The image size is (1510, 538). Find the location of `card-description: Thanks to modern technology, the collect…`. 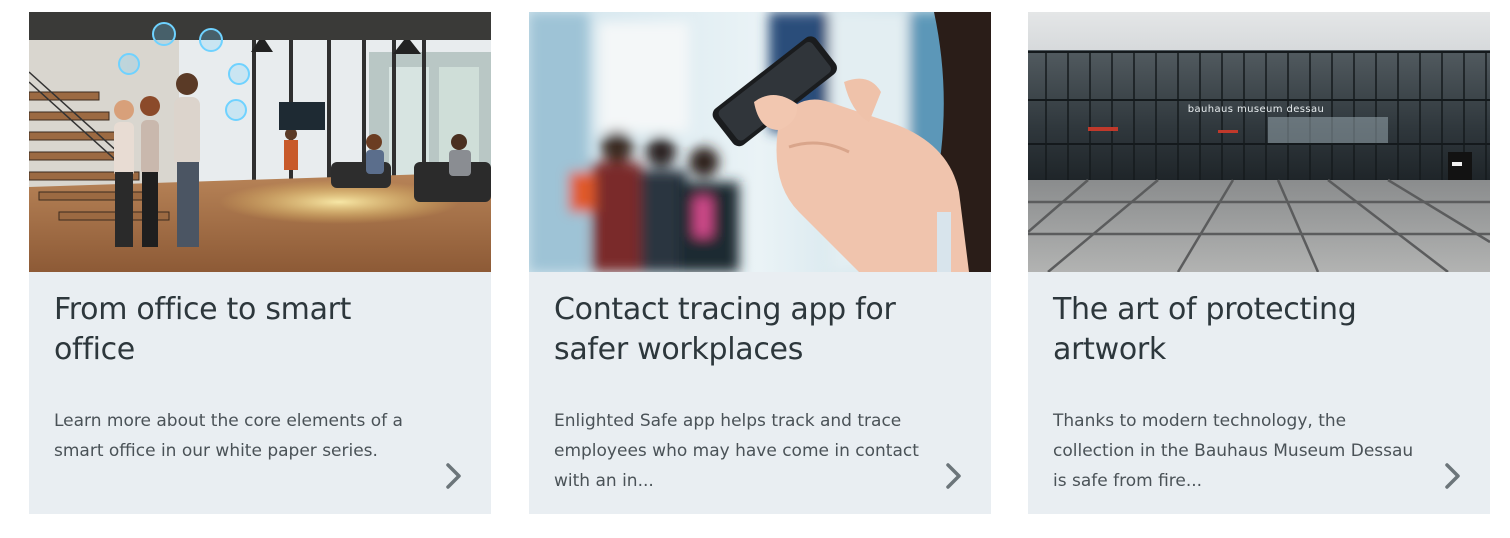

card-description: Thanks to modern technology, the collect… is located at coordinates (1233, 451).